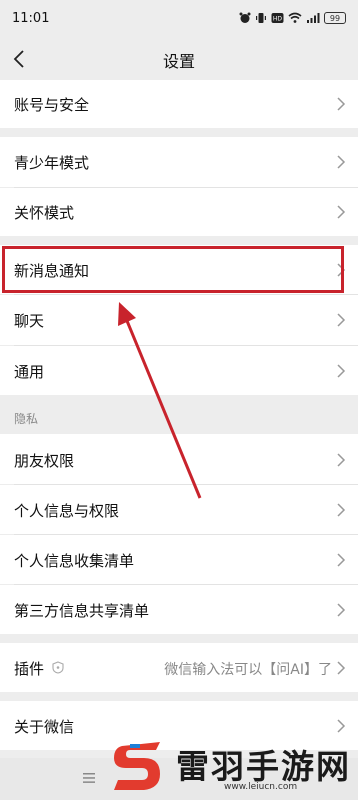  I want to click on page-title: 设置, so click(178, 61).